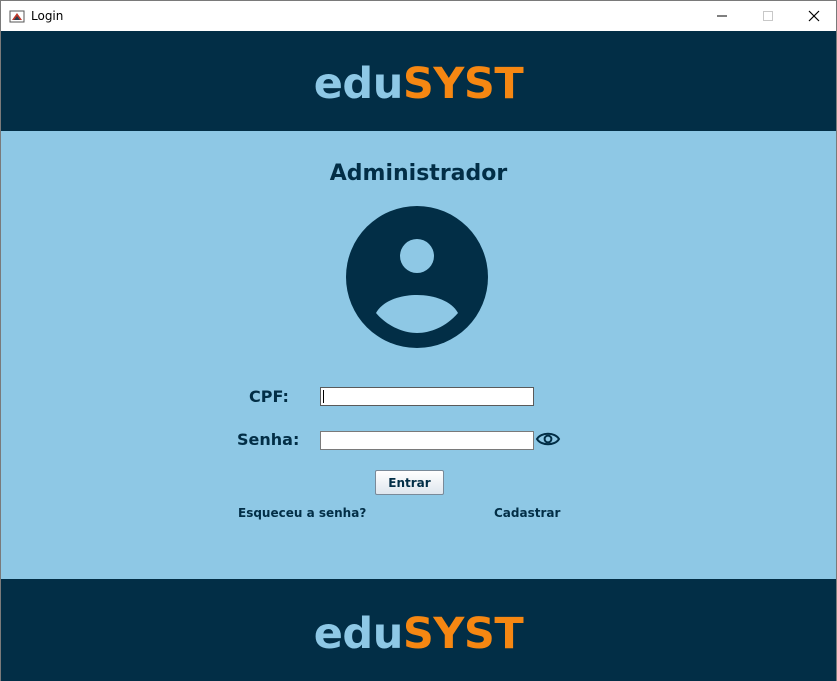 This screenshot has width=837, height=681. Describe the element at coordinates (527, 513) in the screenshot. I see `register-link: Cadastrar` at that location.